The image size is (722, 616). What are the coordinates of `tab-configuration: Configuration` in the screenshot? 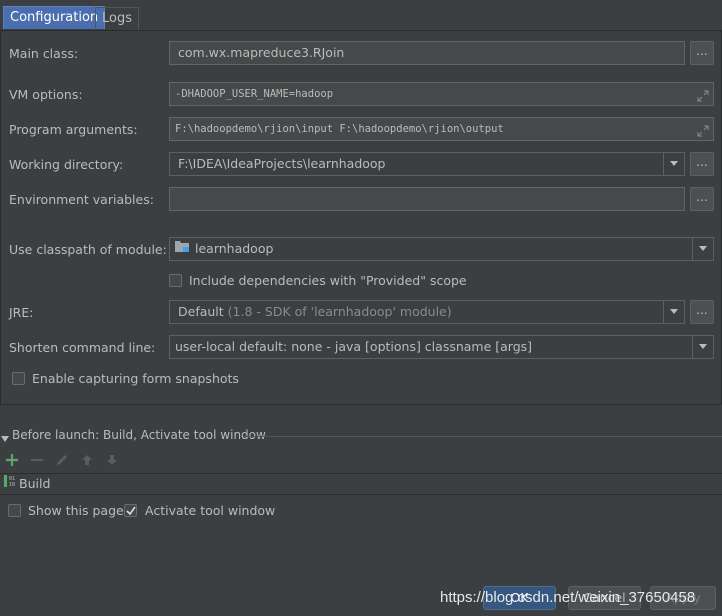 It's located at (54, 17).